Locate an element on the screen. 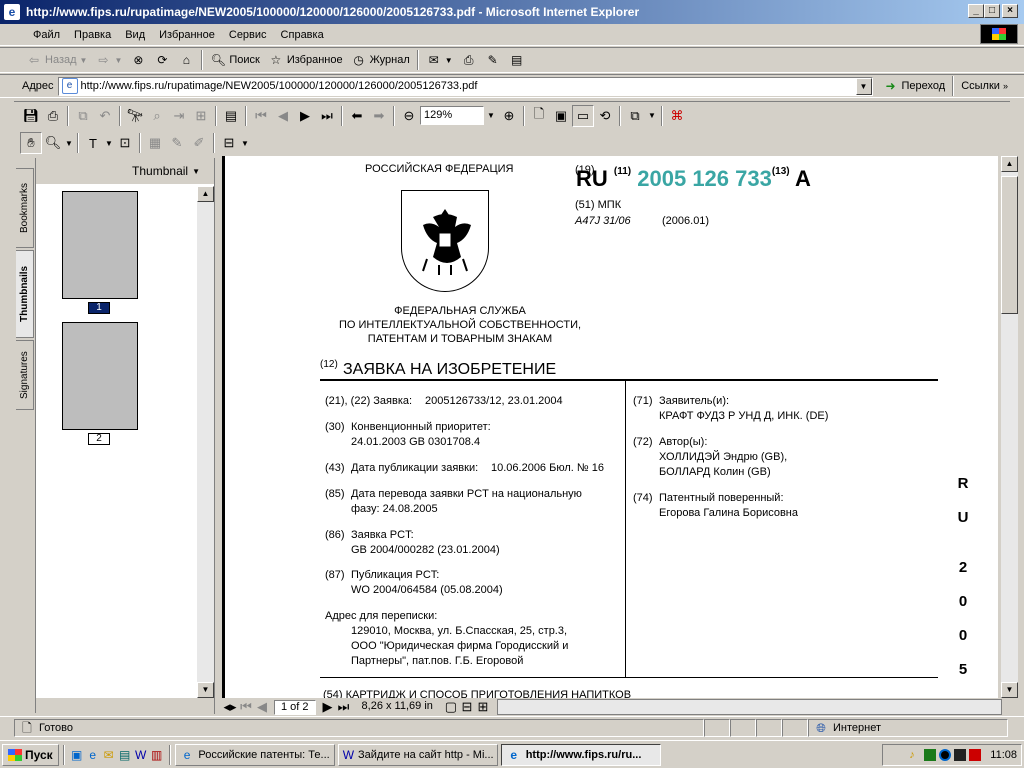  form-dropdown-icon: ▼ is located at coordinates (245, 143).